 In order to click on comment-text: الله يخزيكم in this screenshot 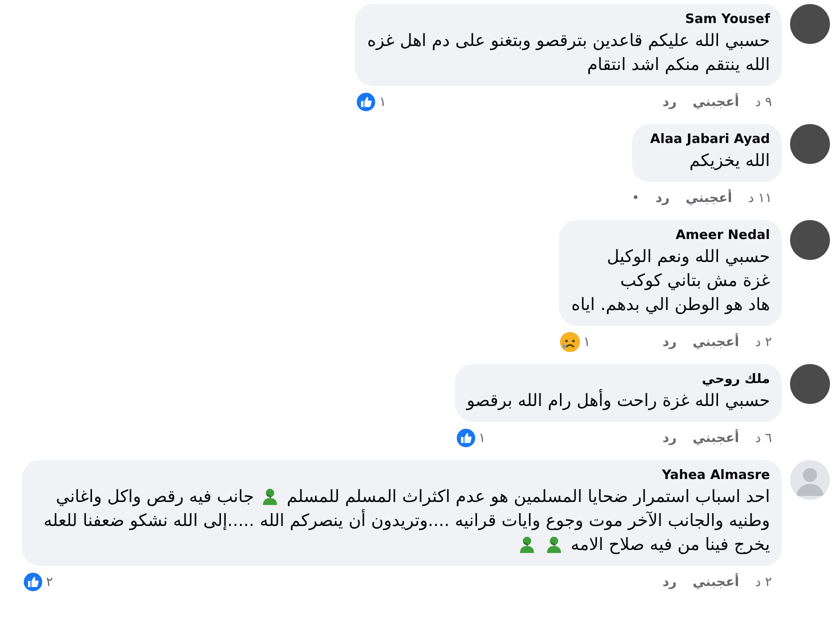, I will do `click(729, 161)`.